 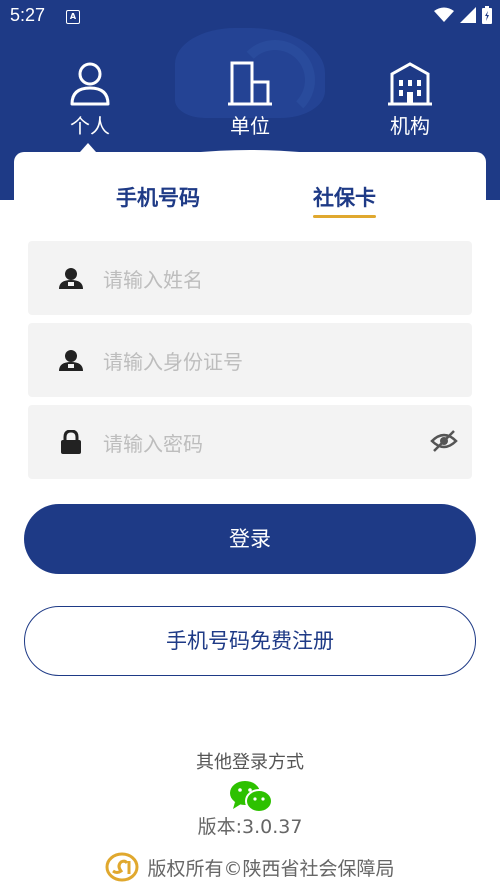 What do you see at coordinates (90, 84) in the screenshot?
I see `person-icon` at bounding box center [90, 84].